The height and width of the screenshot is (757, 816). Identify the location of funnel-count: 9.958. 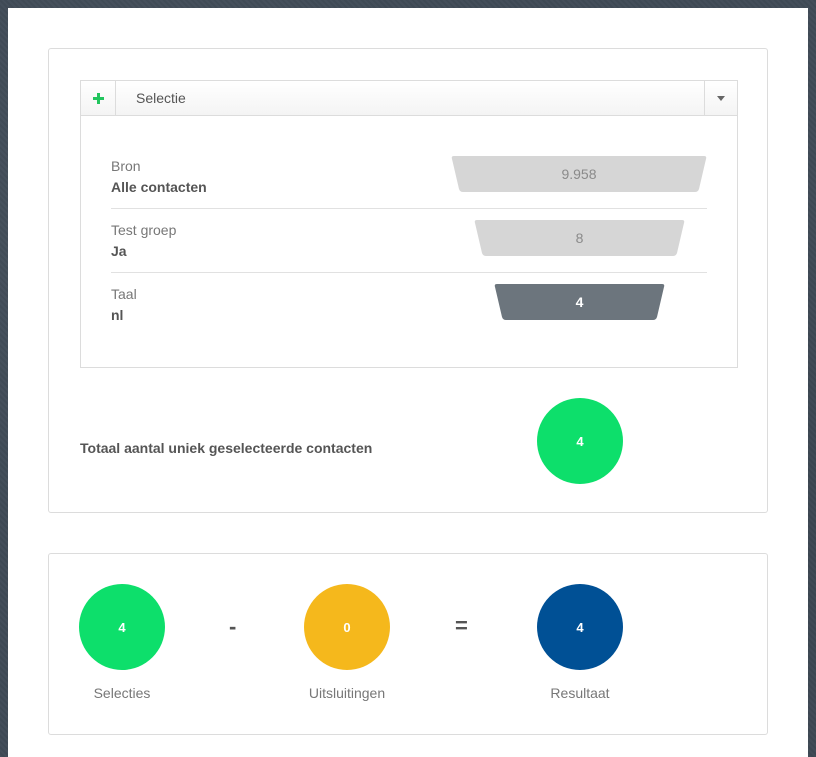
(579, 174).